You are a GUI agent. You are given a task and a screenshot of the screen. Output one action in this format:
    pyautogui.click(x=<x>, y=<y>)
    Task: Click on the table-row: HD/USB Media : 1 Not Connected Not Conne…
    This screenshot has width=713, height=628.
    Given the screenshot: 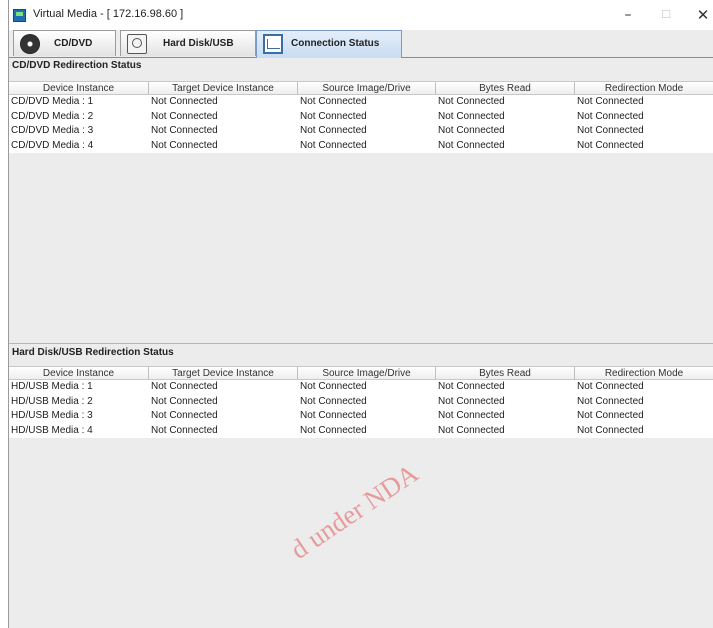 What is the action you would take?
    pyautogui.click(x=361, y=387)
    